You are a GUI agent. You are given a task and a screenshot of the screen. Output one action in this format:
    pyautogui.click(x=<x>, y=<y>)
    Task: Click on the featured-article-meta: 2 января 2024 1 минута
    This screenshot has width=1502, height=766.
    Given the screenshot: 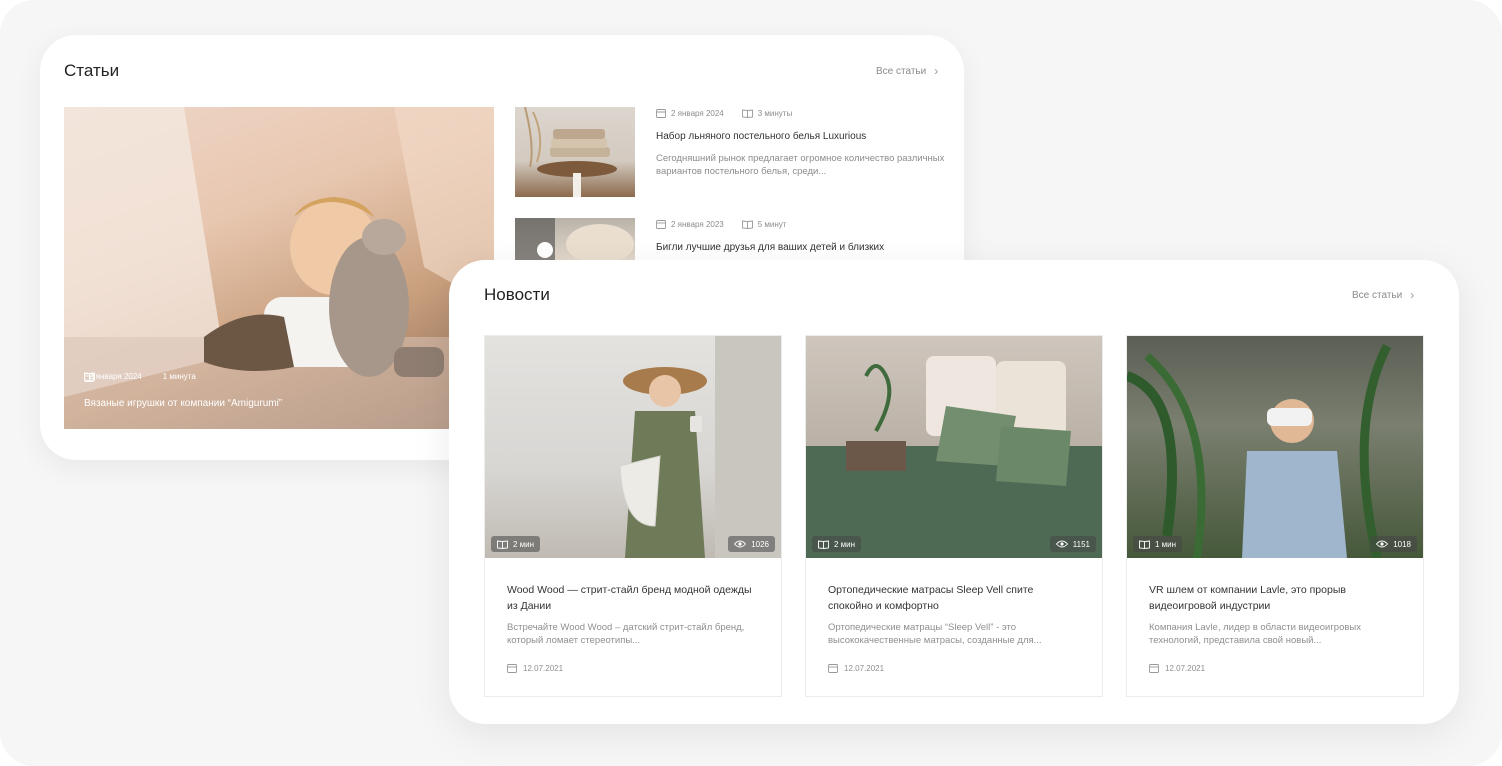 What is the action you would take?
    pyautogui.click(x=140, y=377)
    